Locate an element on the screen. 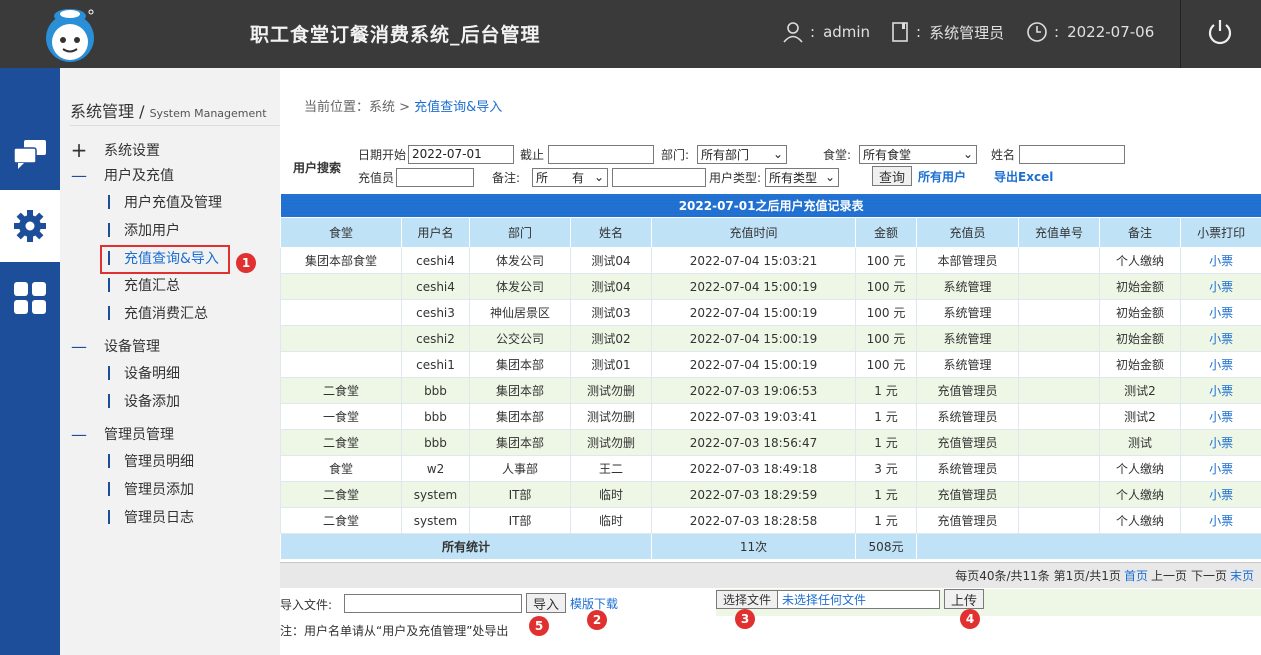  power-icon is located at coordinates (1220, 32).